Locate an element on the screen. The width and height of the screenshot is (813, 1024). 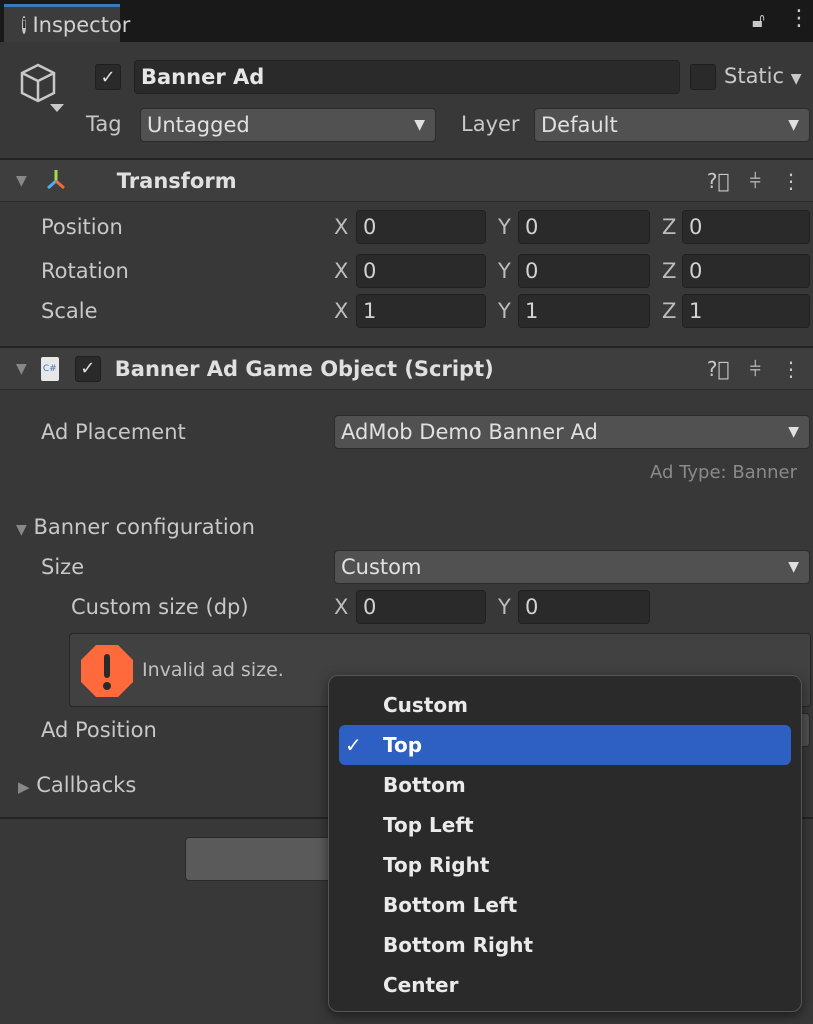
scale-z-input: 1 is located at coordinates (746, 311).